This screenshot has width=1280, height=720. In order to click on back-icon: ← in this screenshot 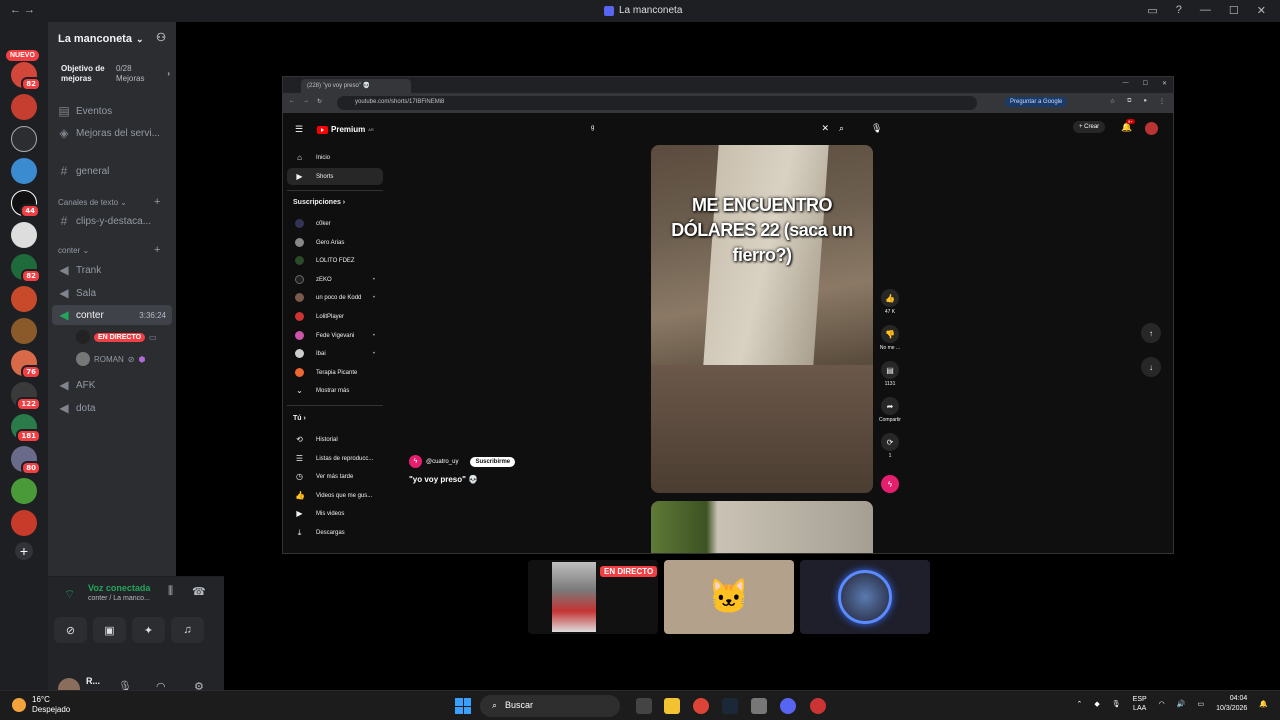, I will do `click(292, 101)`.